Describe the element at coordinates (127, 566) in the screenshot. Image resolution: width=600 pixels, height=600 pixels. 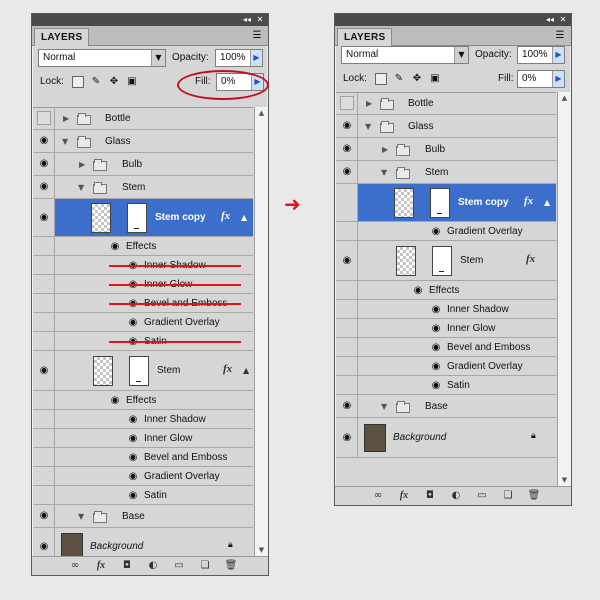
I see `add-mask-icon: ◘` at that location.